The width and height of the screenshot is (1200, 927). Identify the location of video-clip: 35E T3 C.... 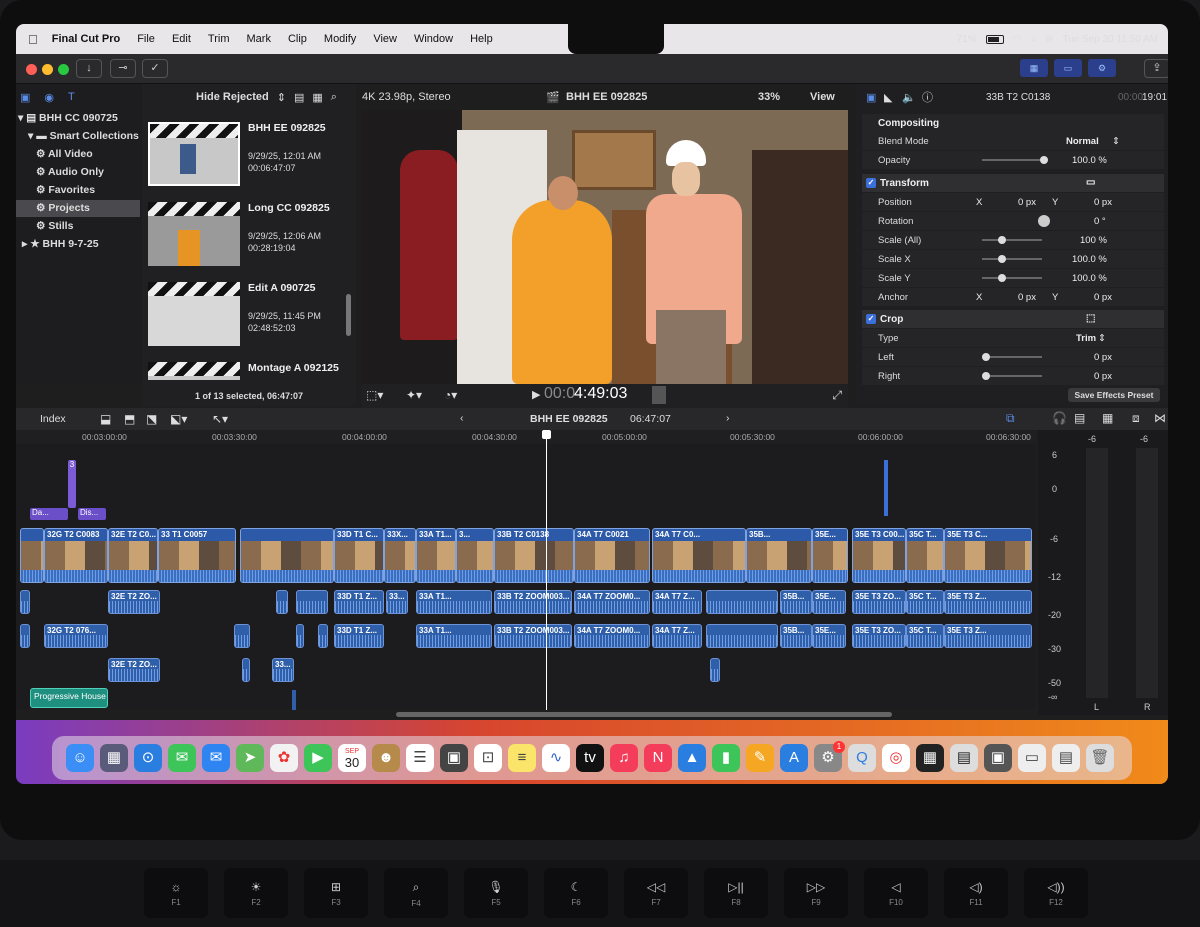
(988, 555).